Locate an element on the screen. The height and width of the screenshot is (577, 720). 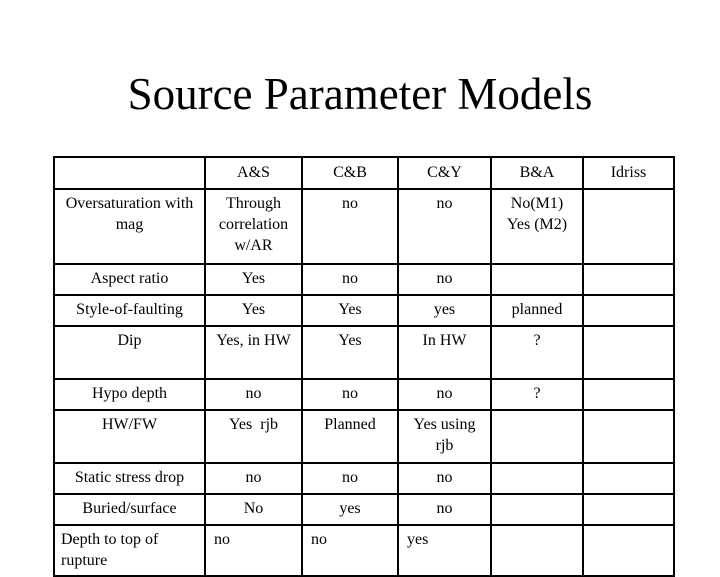
parameter-label: Dip is located at coordinates (129, 352).